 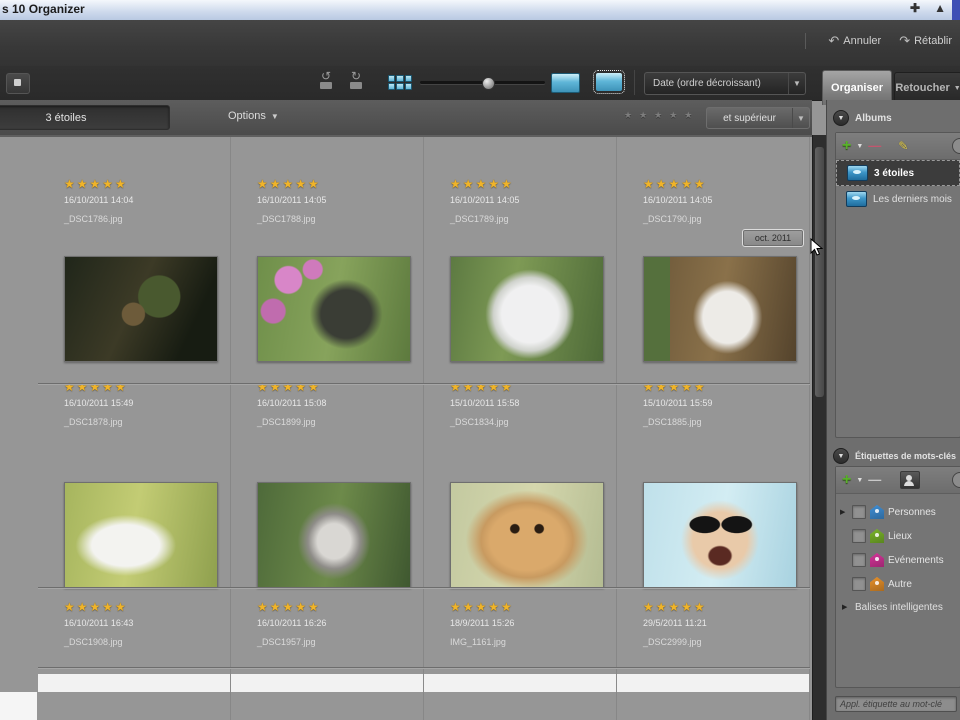 I want to click on tag-label: Evénements, so click(x=916, y=560).